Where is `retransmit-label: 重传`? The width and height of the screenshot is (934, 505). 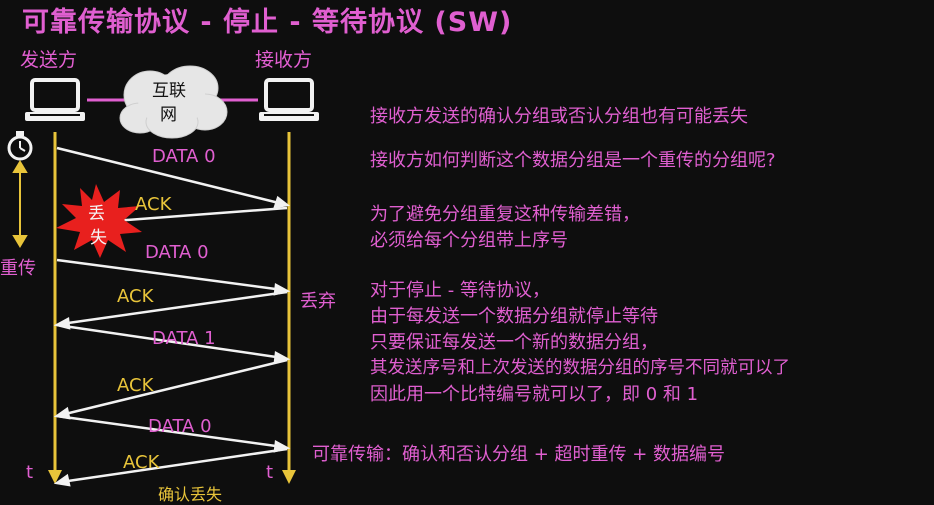 retransmit-label: 重传 is located at coordinates (18, 268).